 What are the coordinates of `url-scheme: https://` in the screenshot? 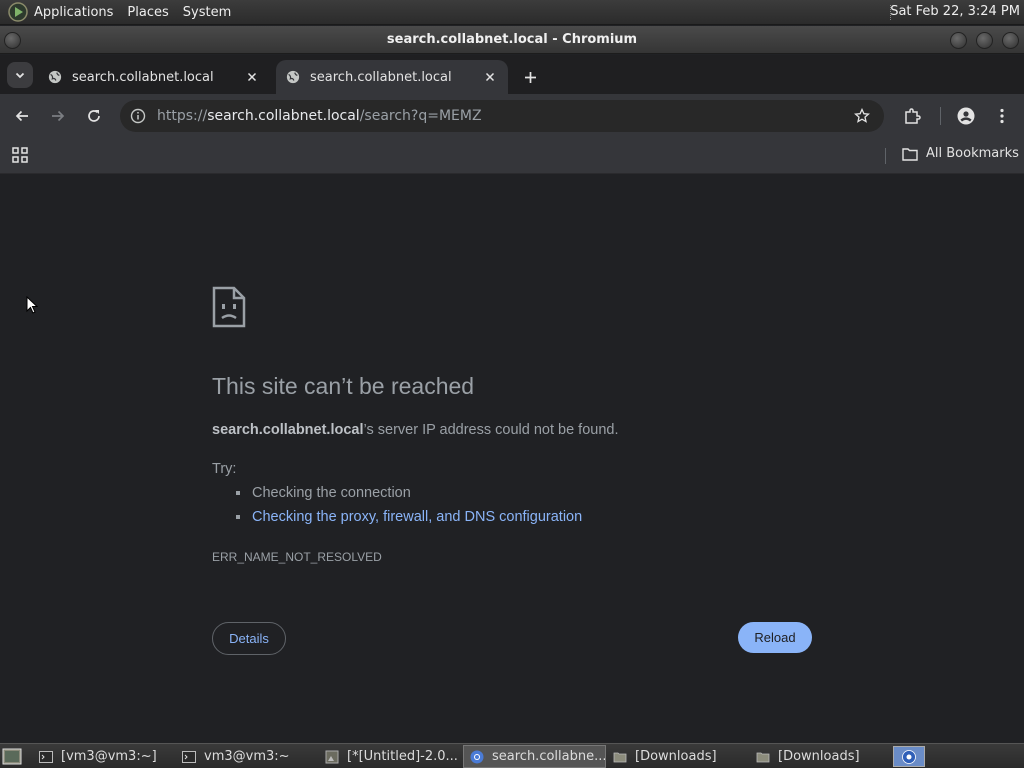 It's located at (182, 116).